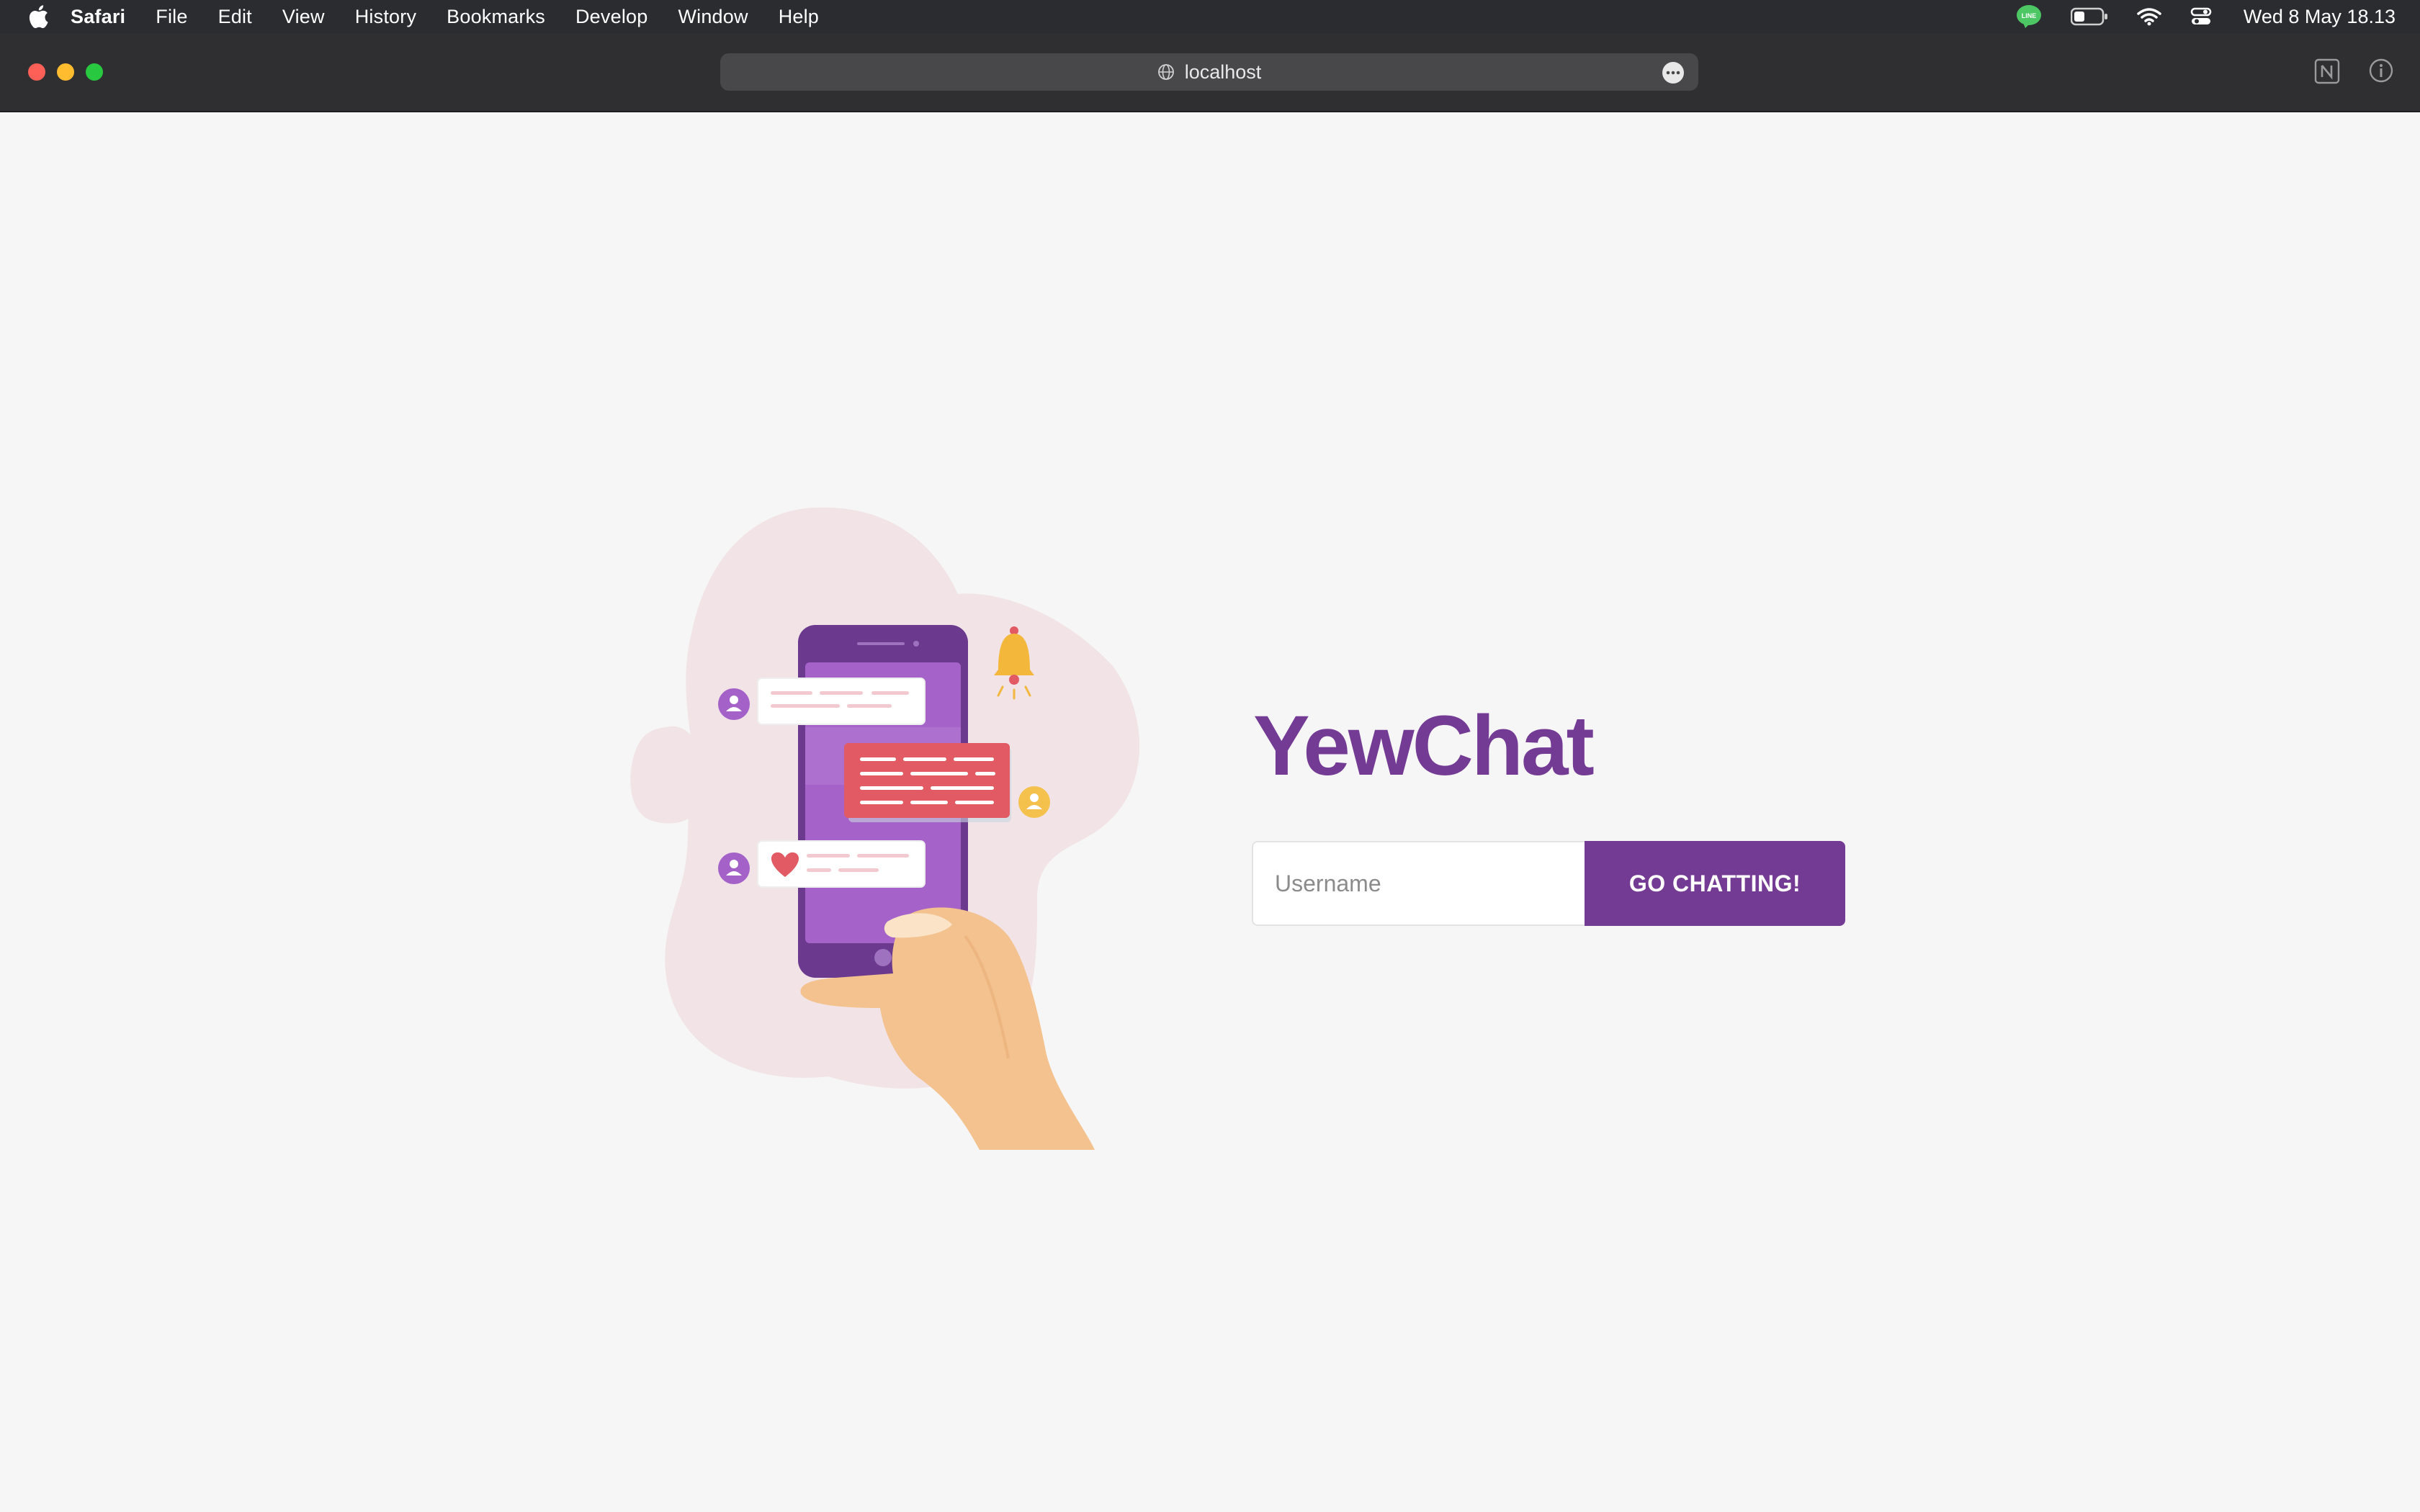  Describe the element at coordinates (2320, 17) in the screenshot. I see `menu-bar-clock: Wed 8 May 18.13` at that location.